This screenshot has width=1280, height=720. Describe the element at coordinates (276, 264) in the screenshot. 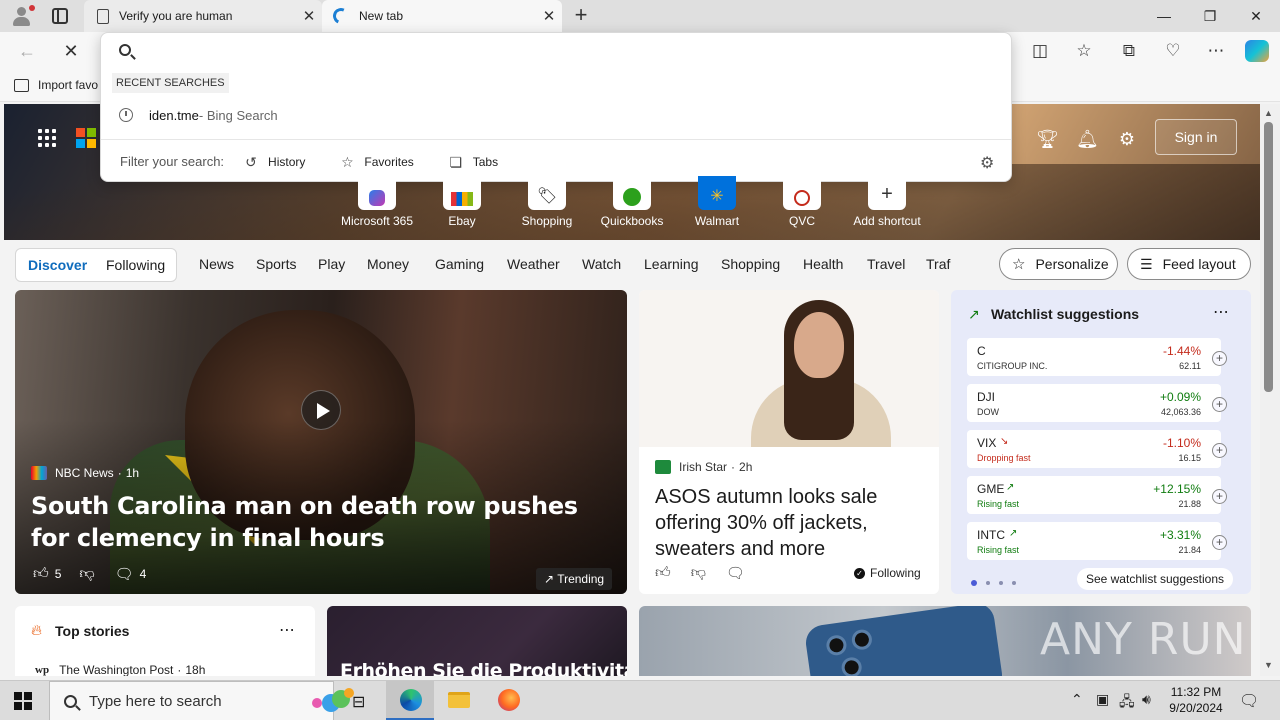

I see `nav-sports: Sports` at that location.